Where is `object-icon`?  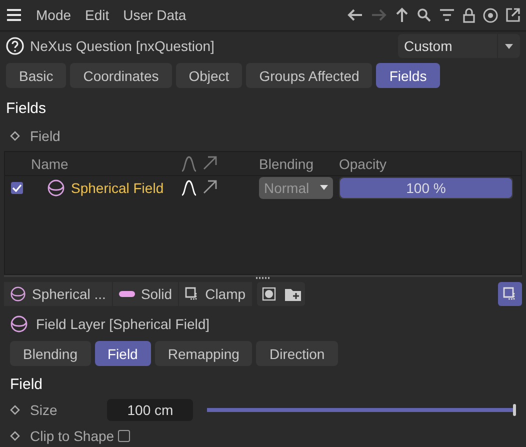
object-icon is located at coordinates (15, 46).